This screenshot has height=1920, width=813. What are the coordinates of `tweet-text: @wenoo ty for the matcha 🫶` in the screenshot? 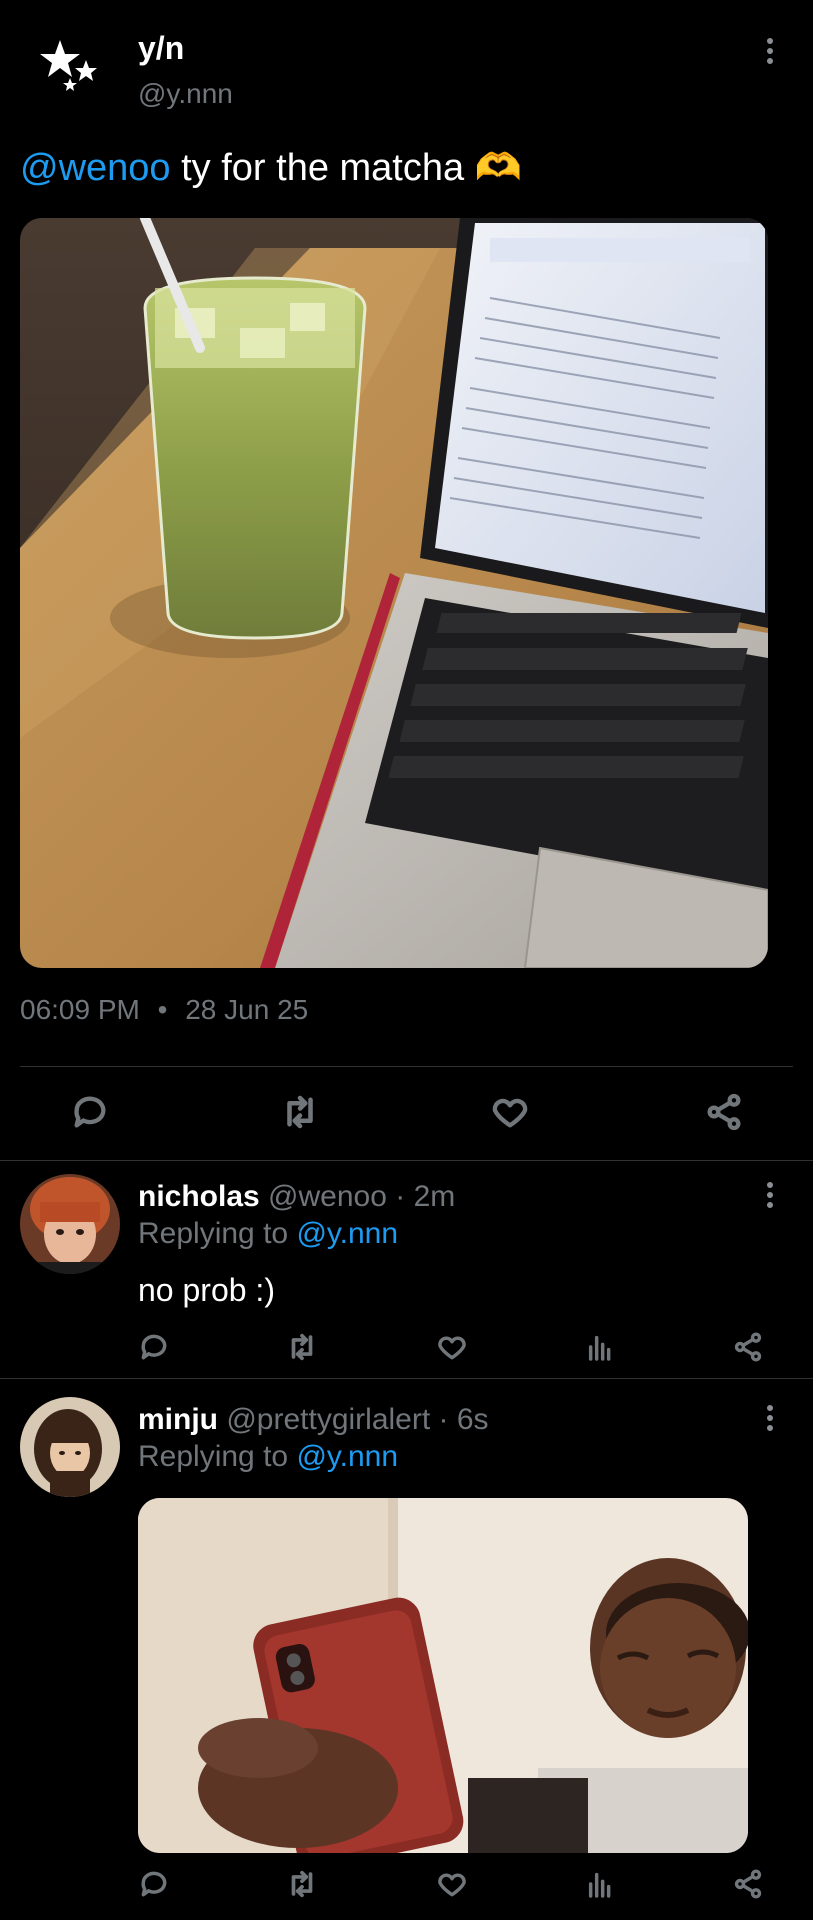 It's located at (271, 168).